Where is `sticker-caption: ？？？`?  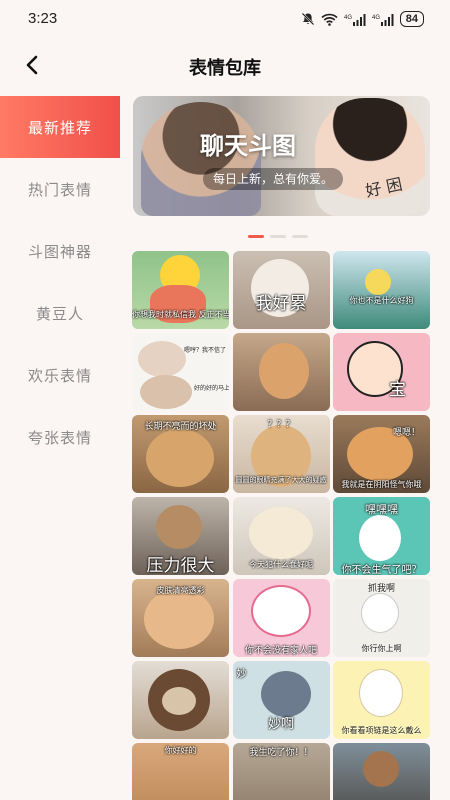 sticker-caption: ？？？ is located at coordinates (281, 425).